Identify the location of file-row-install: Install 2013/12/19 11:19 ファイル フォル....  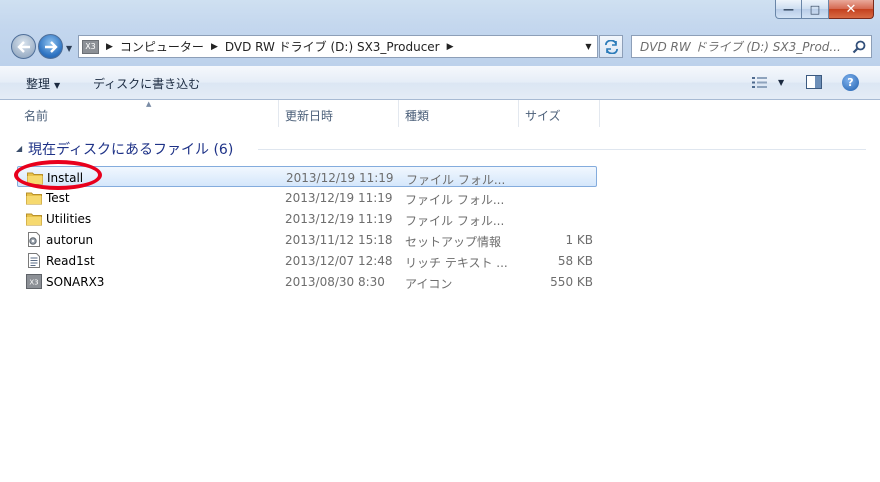
(307, 176).